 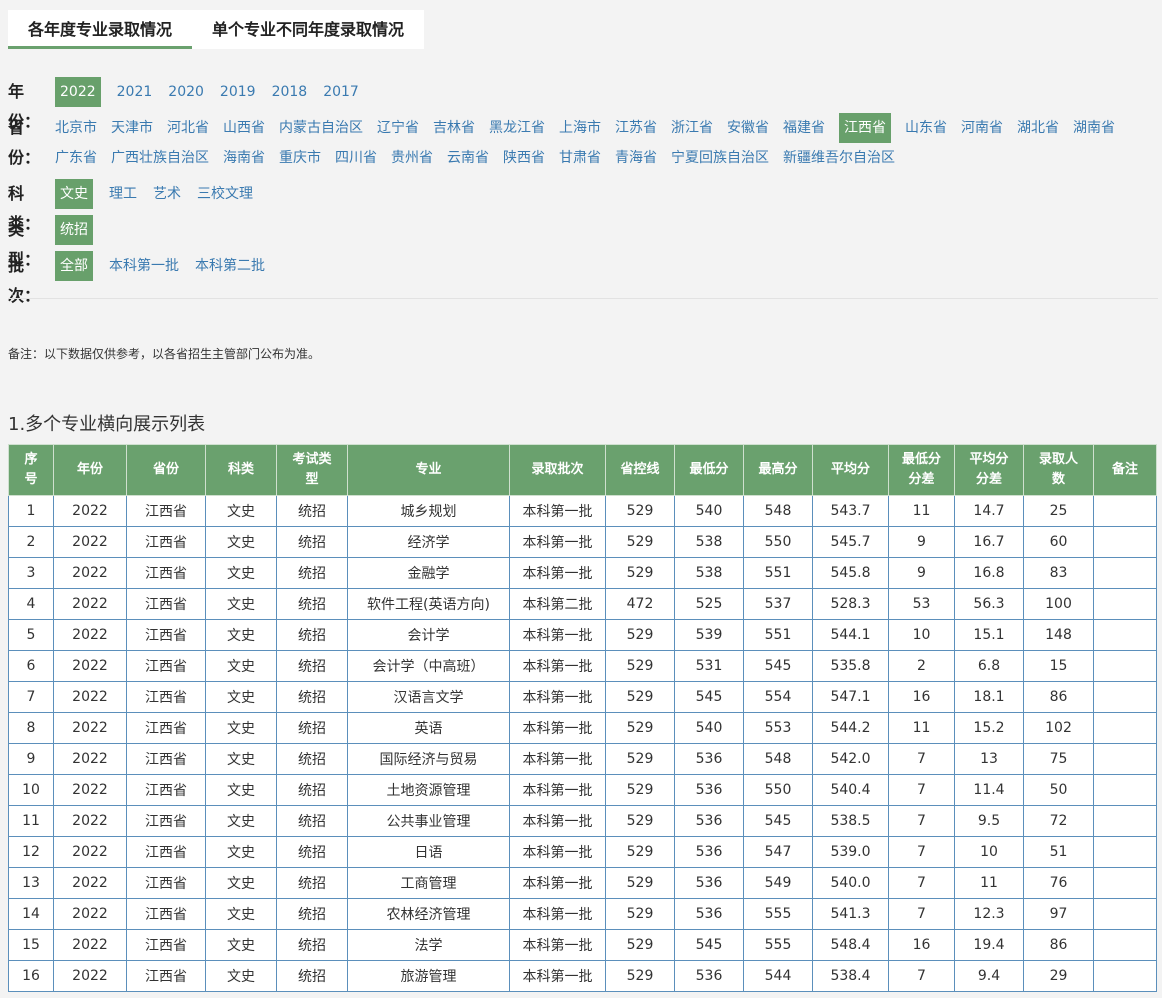 What do you see at coordinates (244, 158) in the screenshot?
I see `filter-option-province: 海南省` at bounding box center [244, 158].